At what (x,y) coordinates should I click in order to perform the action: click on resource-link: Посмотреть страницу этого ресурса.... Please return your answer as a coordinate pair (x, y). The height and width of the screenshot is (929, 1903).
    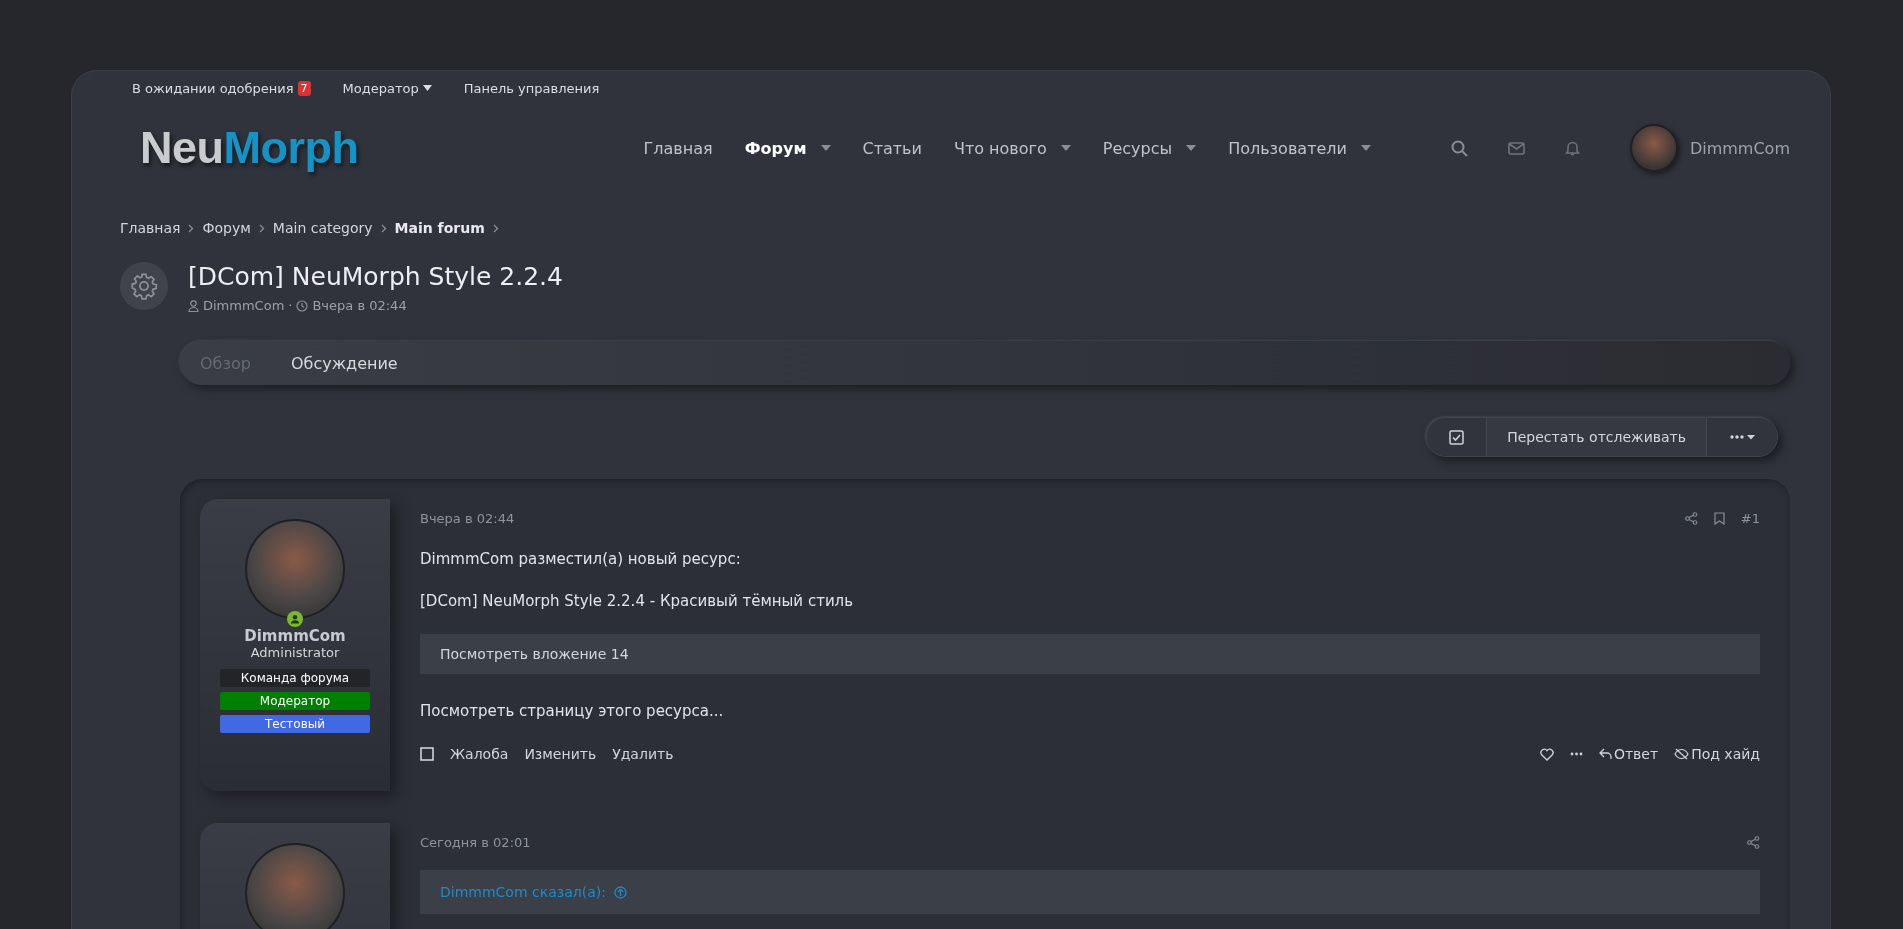
    Looking at the image, I should click on (1090, 711).